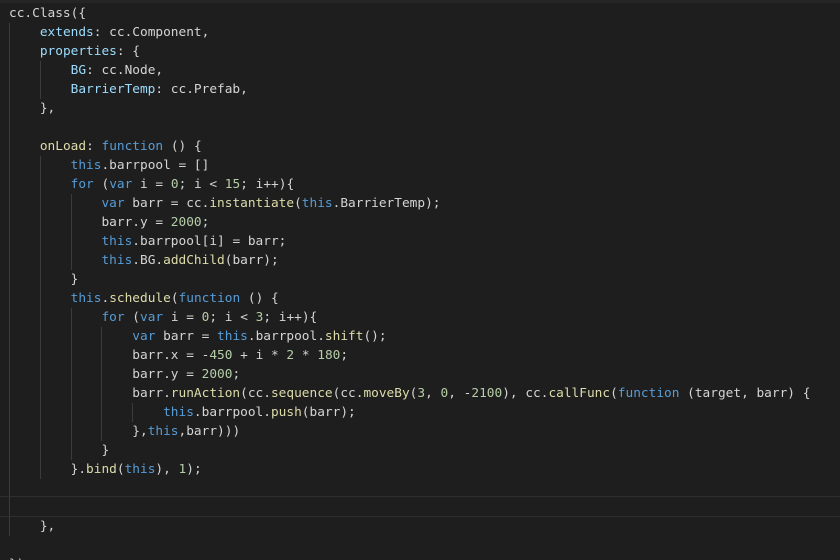 This screenshot has width=840, height=560. What do you see at coordinates (420, 165) in the screenshot?
I see `code-line: this.barrpool = []` at bounding box center [420, 165].